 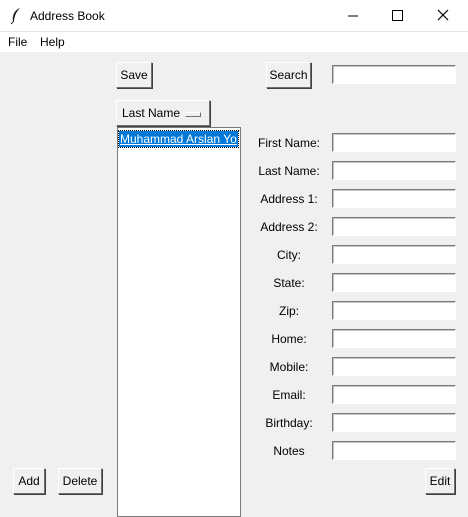 I want to click on last-name-label: Last Name:, so click(x=289, y=171).